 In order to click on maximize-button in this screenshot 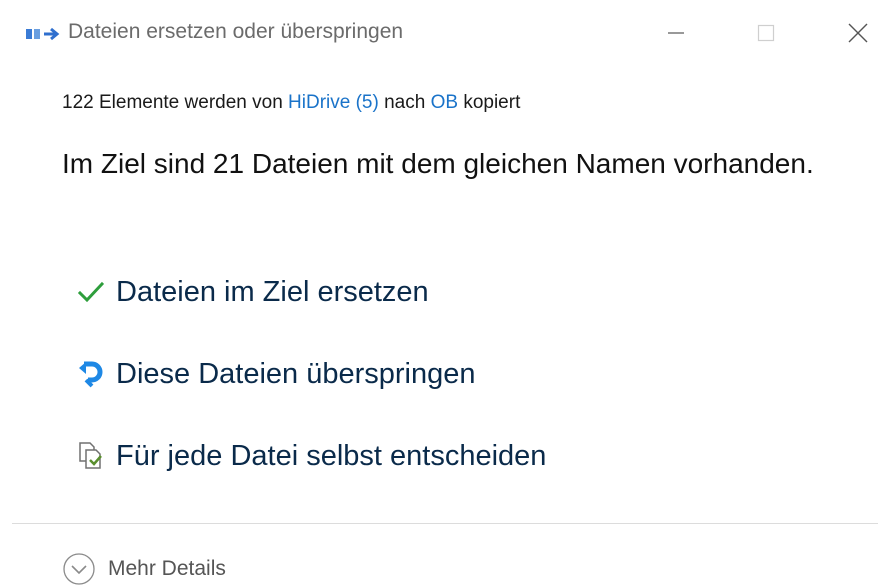, I will do `click(766, 33)`.